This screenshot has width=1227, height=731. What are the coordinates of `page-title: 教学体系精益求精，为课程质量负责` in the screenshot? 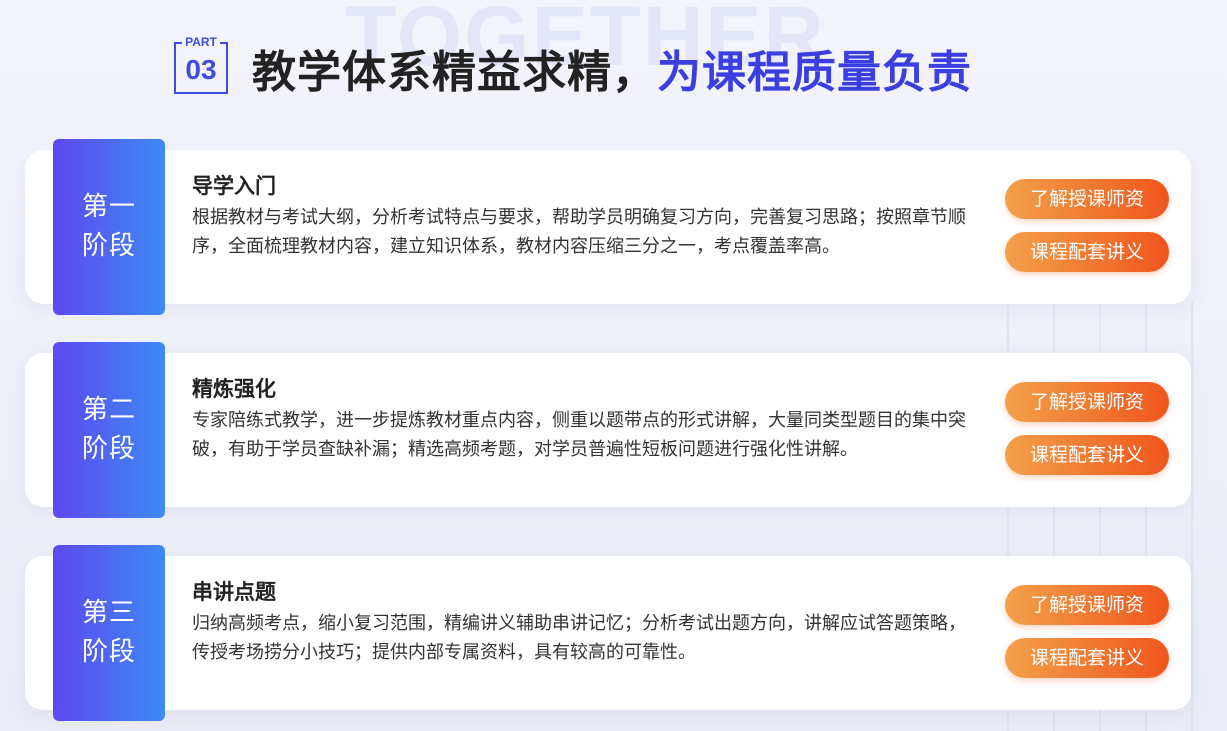 It's located at (612, 68).